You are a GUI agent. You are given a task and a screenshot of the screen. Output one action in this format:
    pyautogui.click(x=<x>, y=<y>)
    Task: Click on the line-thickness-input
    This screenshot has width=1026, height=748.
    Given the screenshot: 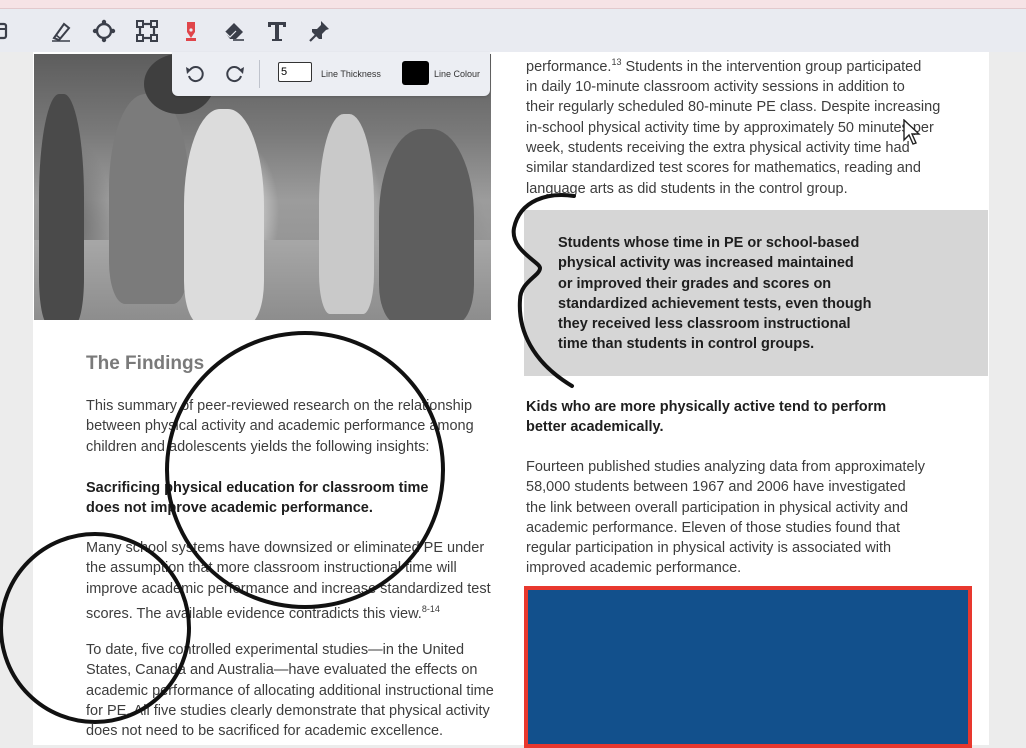 What is the action you would take?
    pyautogui.click(x=295, y=72)
    